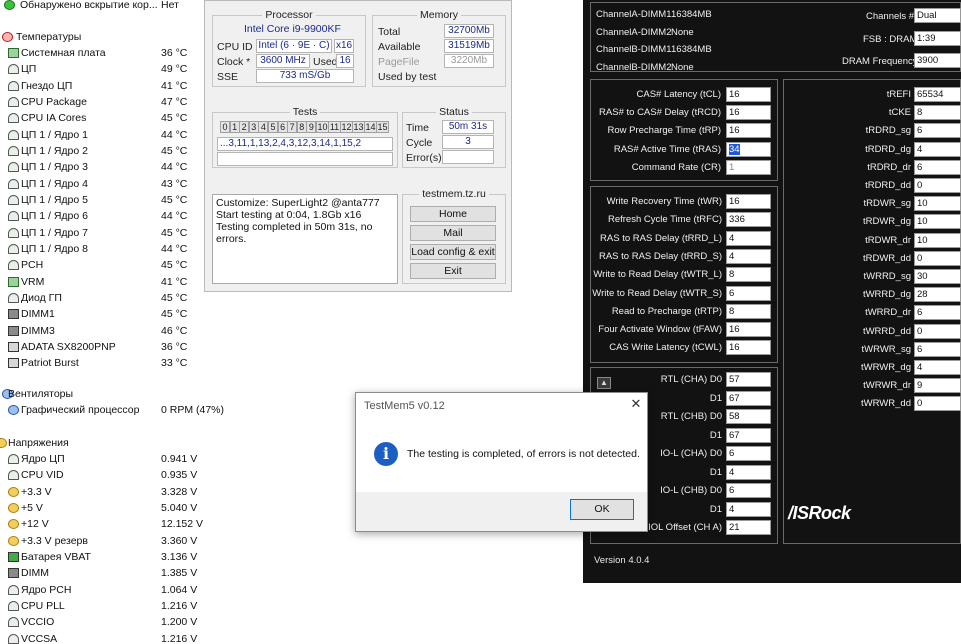 Image resolution: width=961 pixels, height=644 pixels. Describe the element at coordinates (120, 459) in the screenshot. I see `sensor-row: Ядро ЦП 0.941 V` at that location.